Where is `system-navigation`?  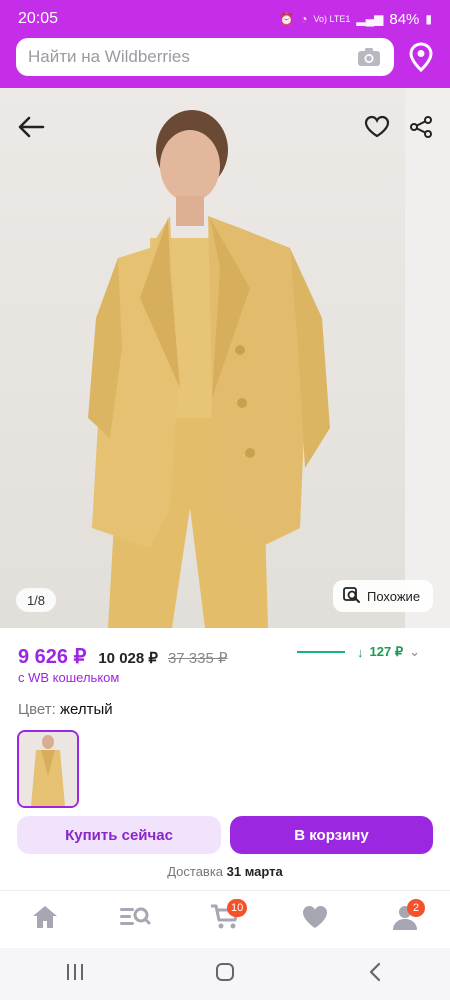
system-navigation is located at coordinates (225, 974).